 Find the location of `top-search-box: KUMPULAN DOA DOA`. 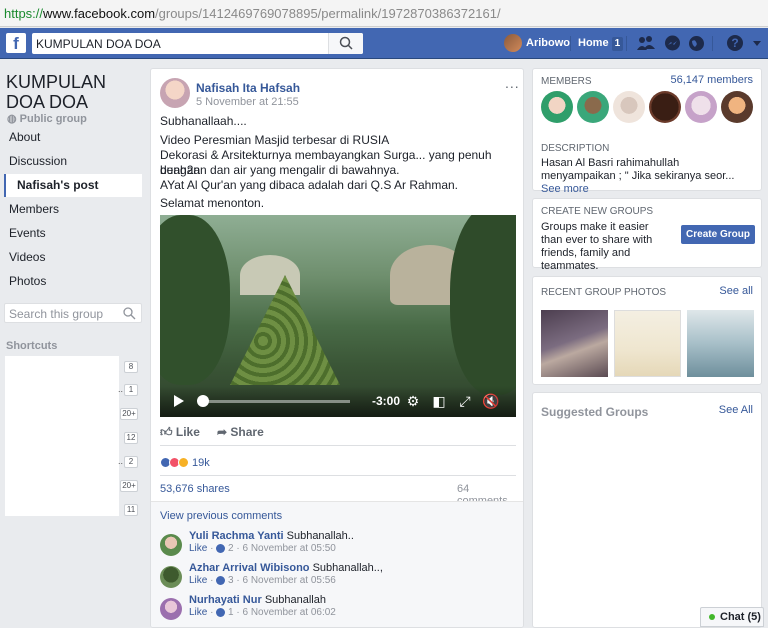

top-search-box: KUMPULAN DOA DOA is located at coordinates (197, 43).